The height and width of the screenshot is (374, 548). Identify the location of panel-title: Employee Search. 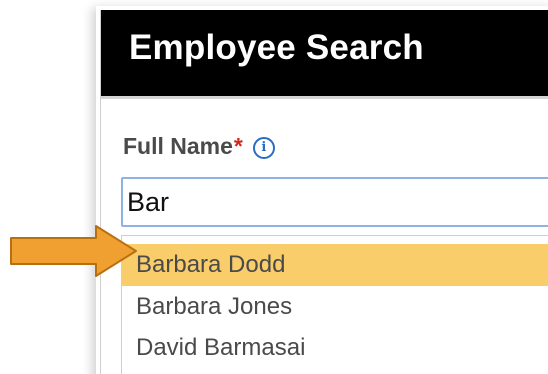
(276, 47).